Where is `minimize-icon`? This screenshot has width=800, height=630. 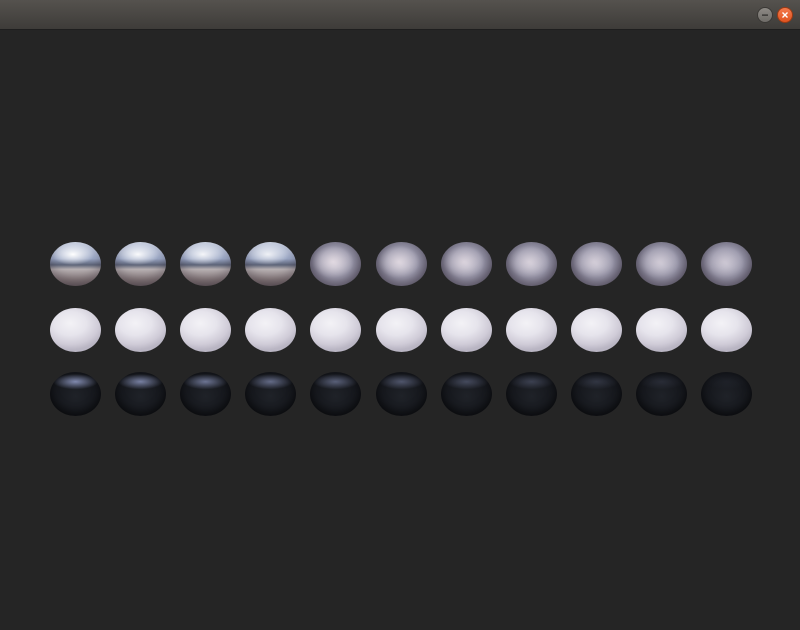 minimize-icon is located at coordinates (765, 15).